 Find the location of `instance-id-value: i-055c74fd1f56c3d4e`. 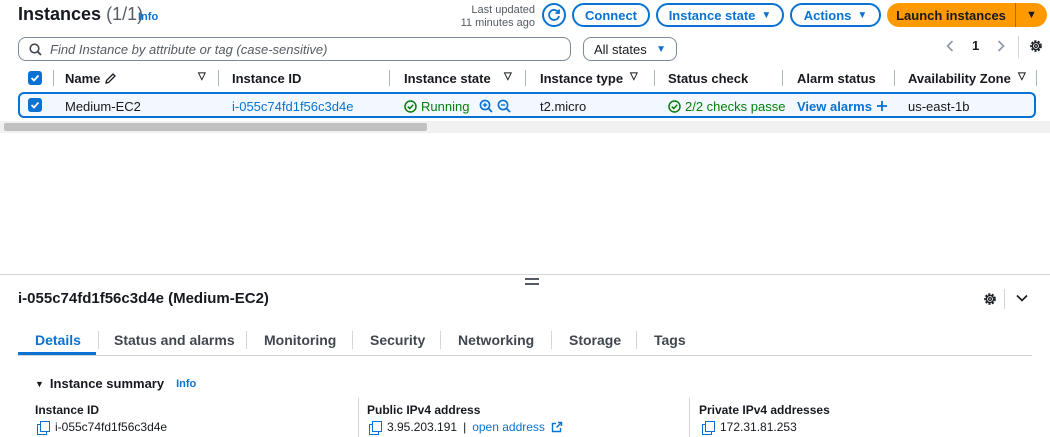

instance-id-value: i-055c74fd1f56c3d4e is located at coordinates (102, 427).